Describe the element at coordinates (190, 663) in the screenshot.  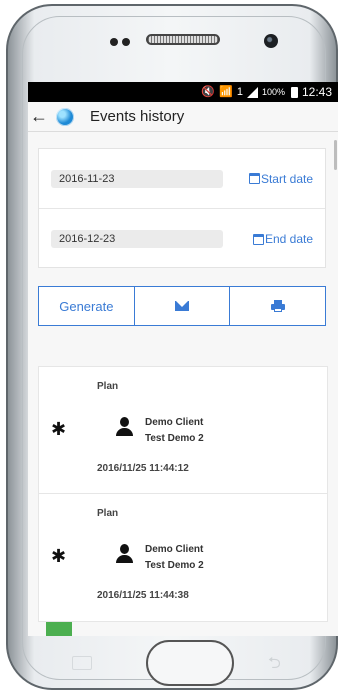
I see `home-button` at that location.